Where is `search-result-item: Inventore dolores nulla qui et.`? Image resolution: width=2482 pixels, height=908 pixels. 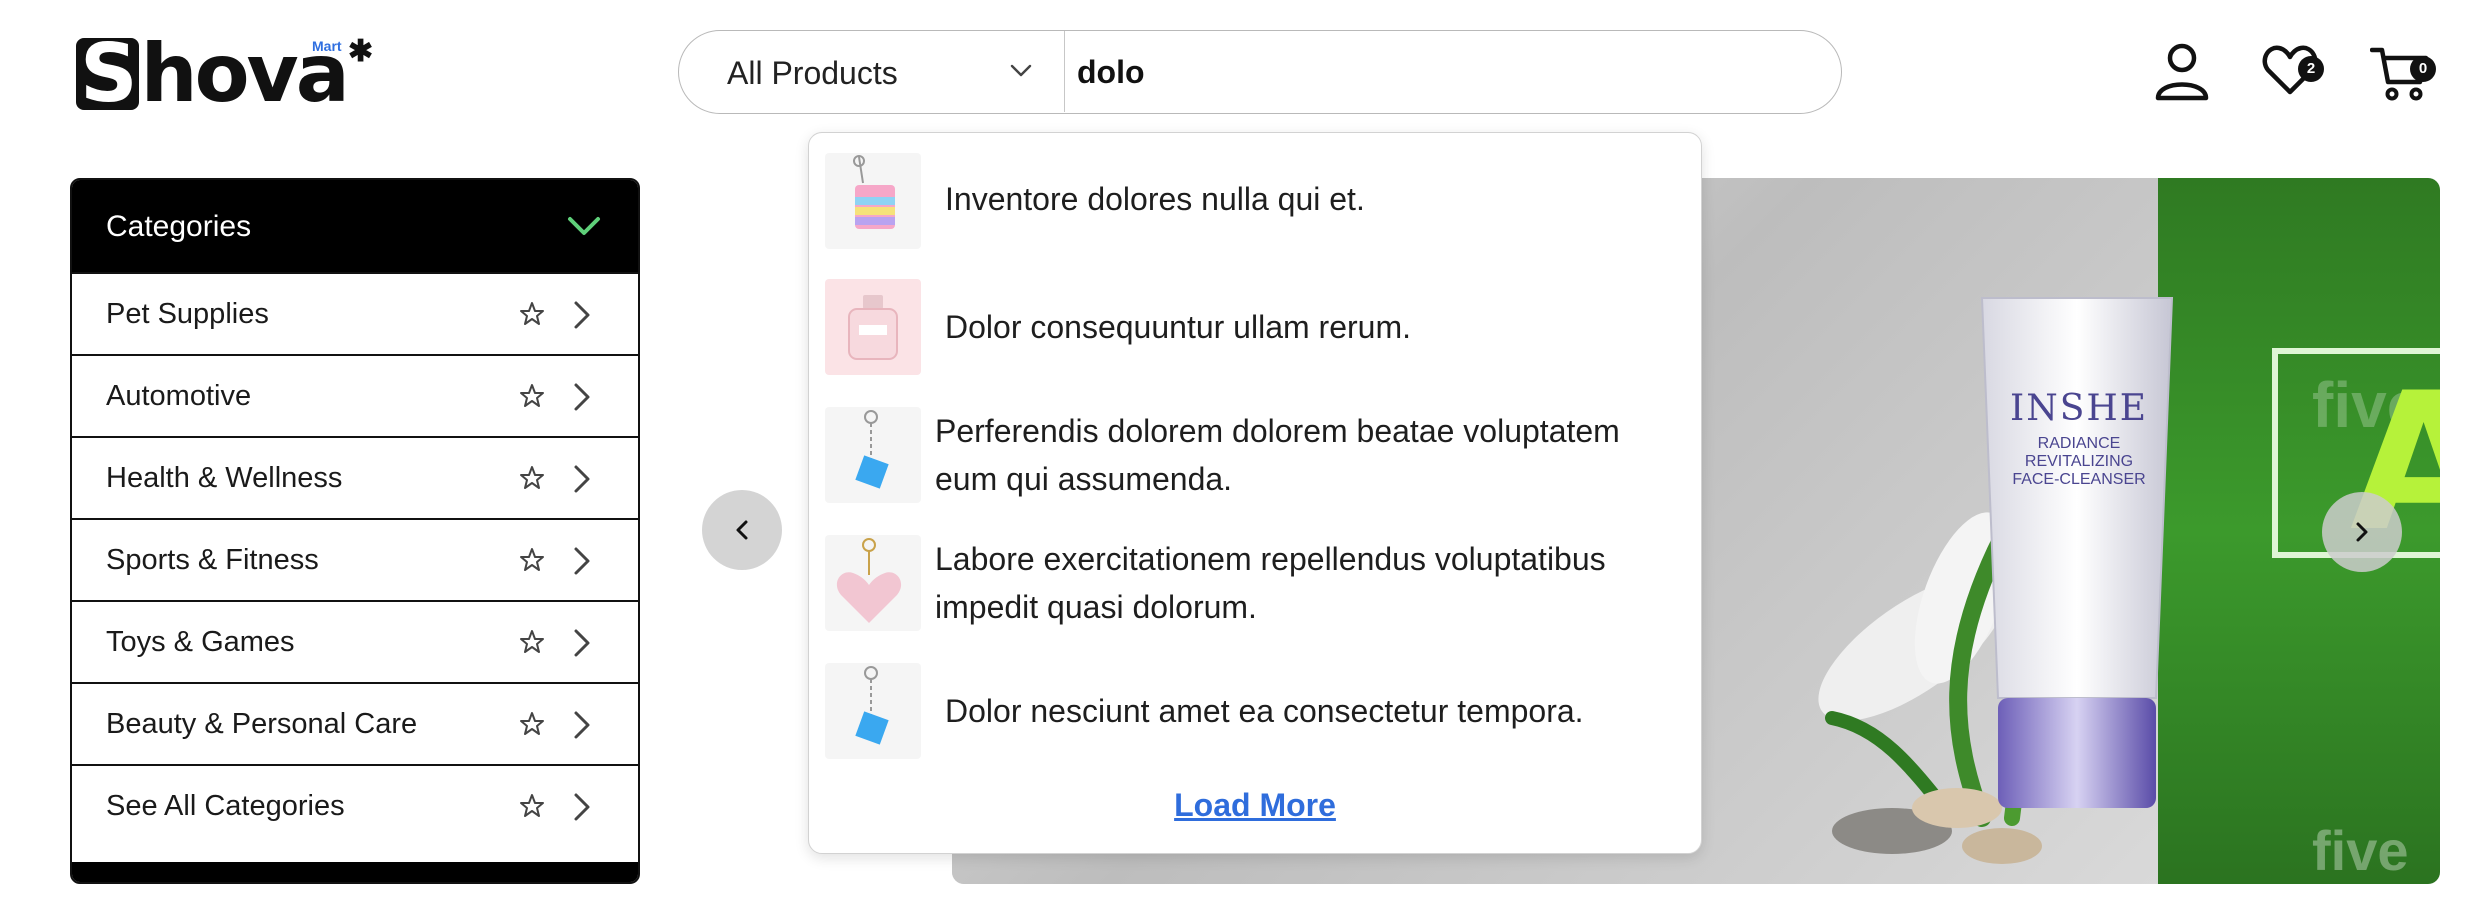
search-result-item: Inventore dolores nulla qui et. is located at coordinates (1255, 203).